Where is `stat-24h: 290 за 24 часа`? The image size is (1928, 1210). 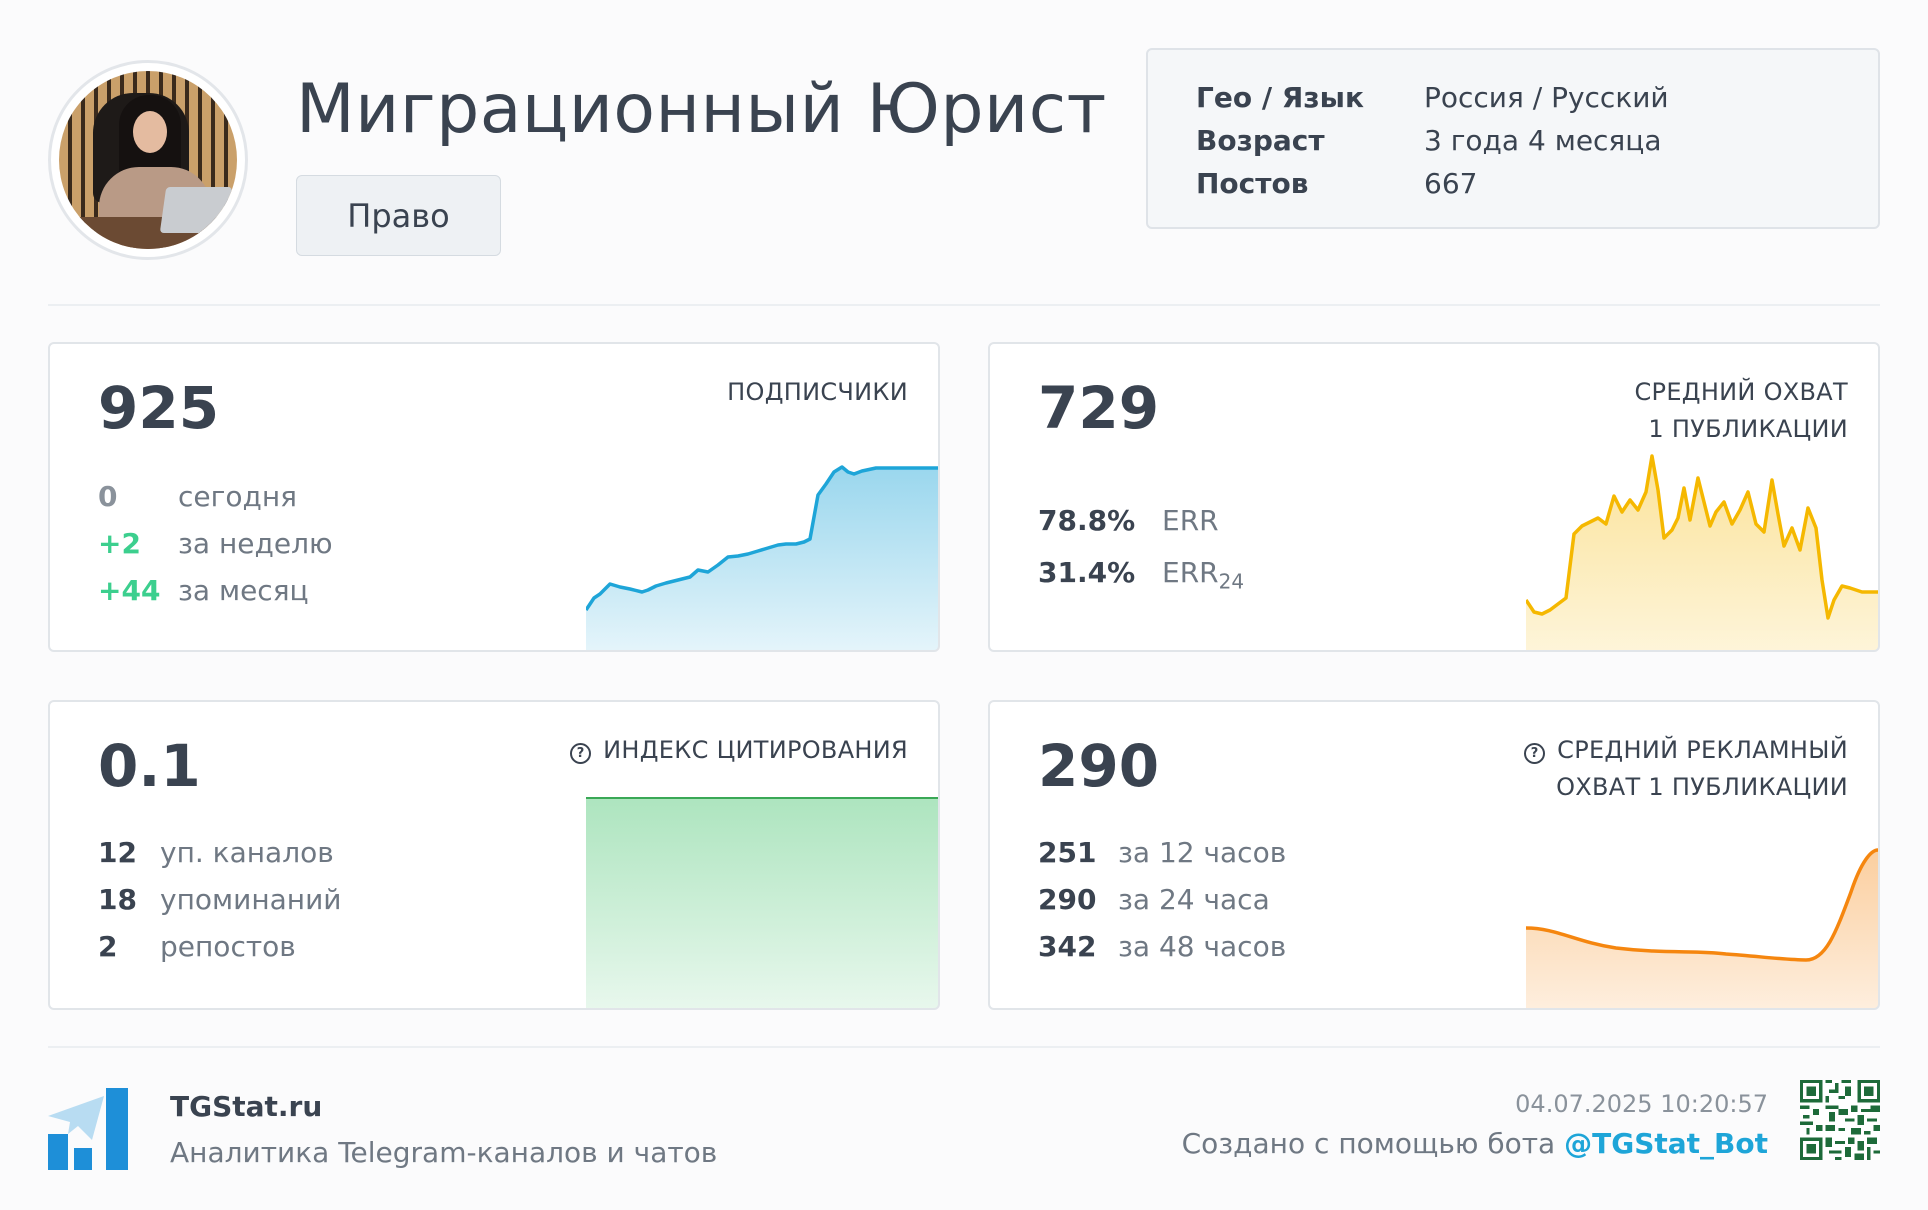 stat-24h: 290 за 24 часа is located at coordinates (1154, 899).